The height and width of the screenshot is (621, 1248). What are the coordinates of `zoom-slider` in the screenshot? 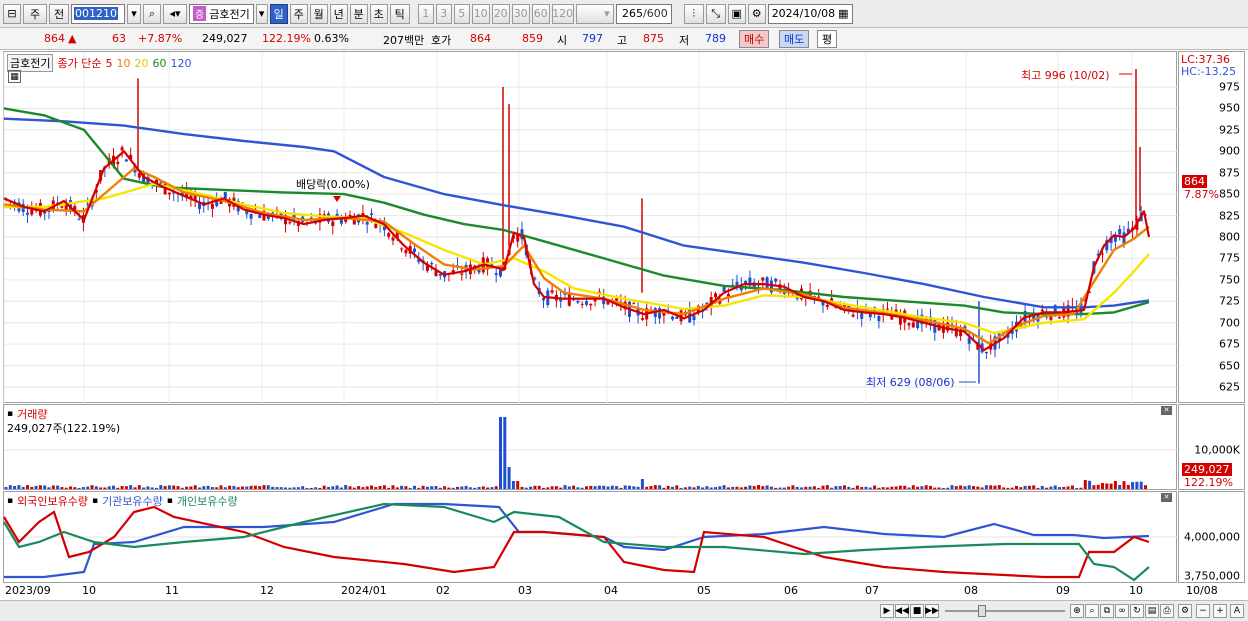 It's located at (1005, 611).